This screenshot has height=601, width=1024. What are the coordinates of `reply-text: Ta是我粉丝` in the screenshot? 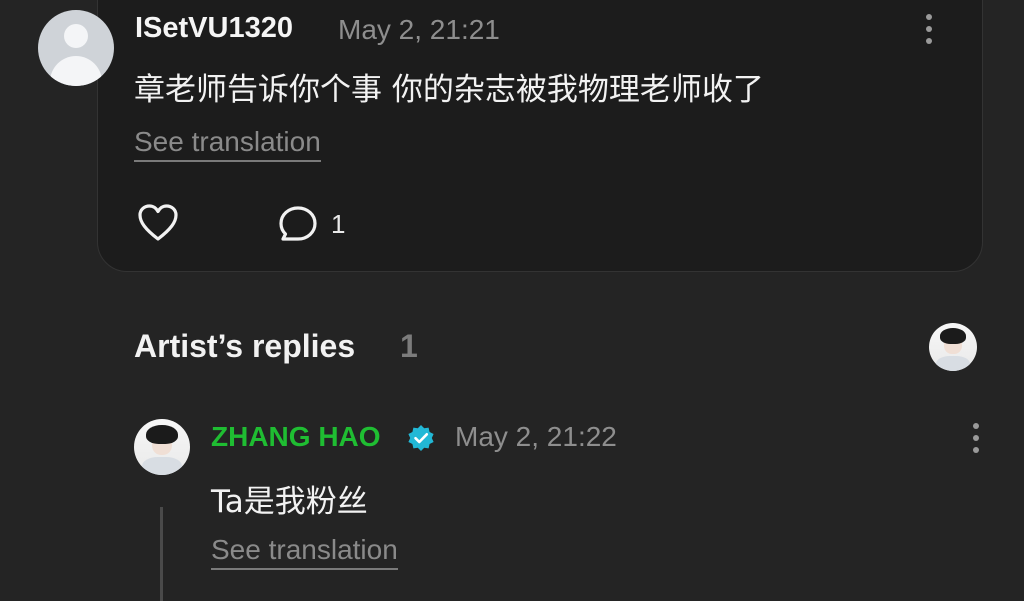 It's located at (289, 502).